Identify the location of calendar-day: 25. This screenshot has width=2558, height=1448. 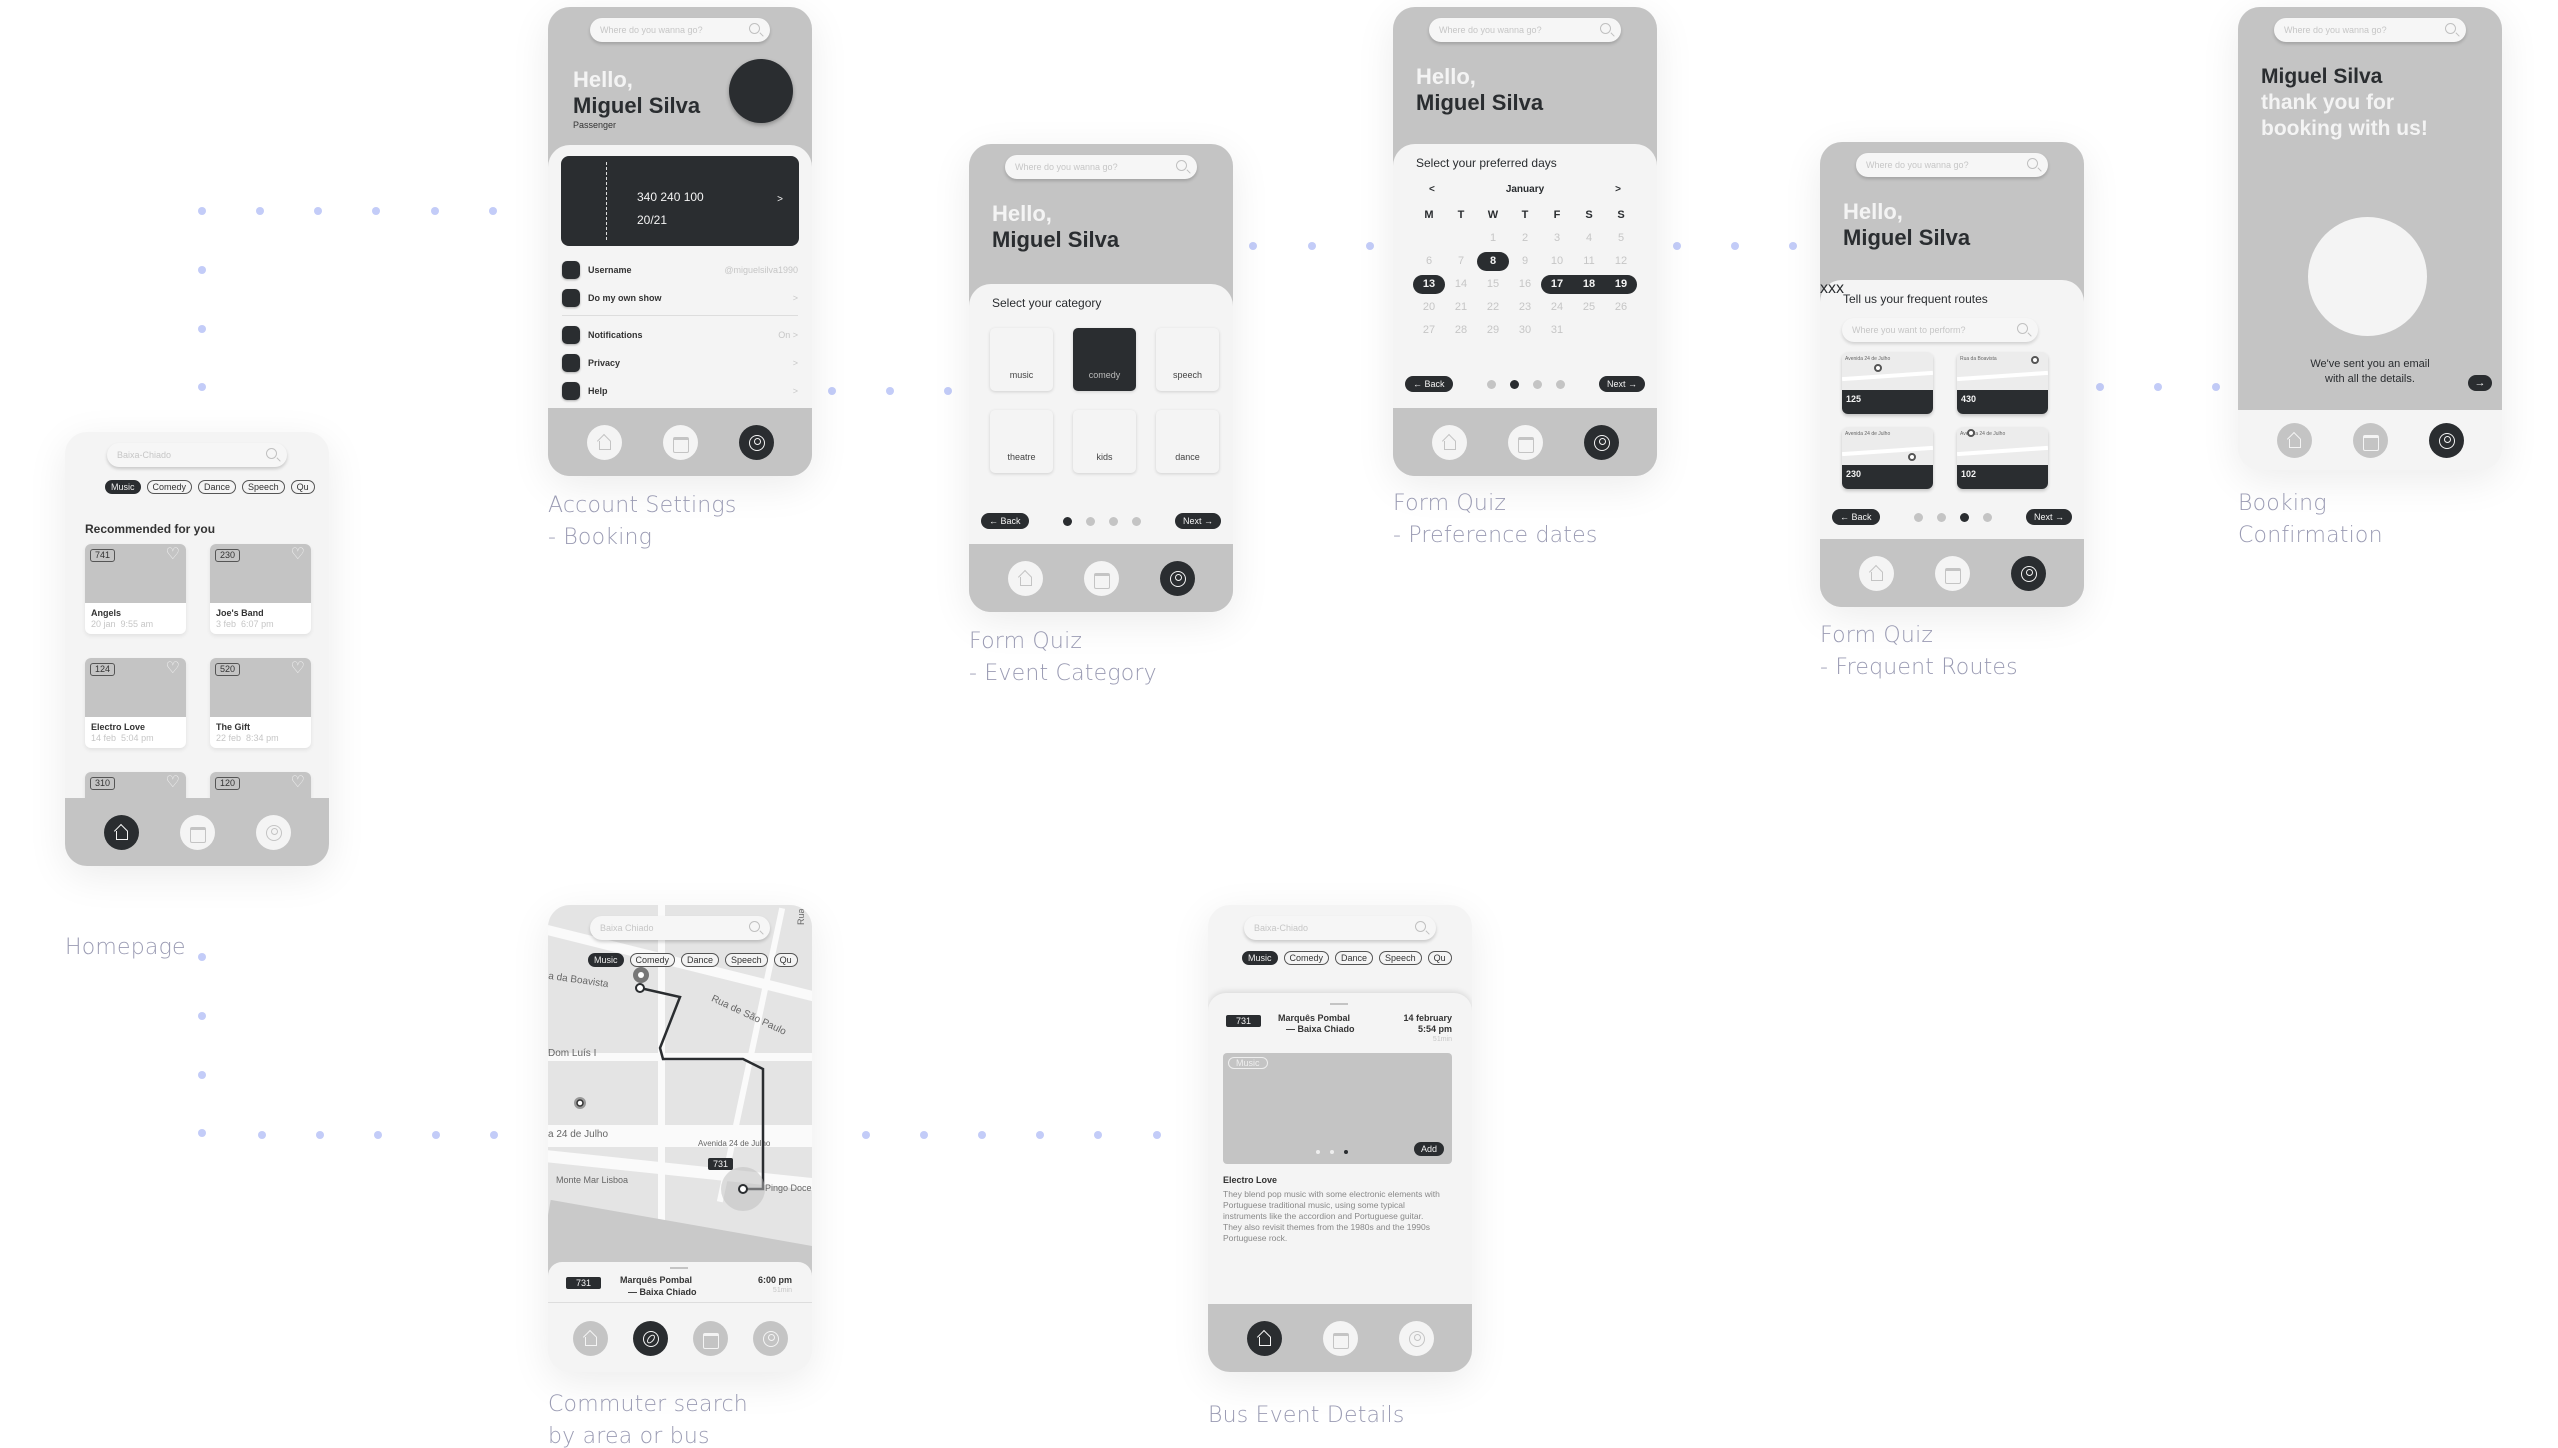
(1589, 307).